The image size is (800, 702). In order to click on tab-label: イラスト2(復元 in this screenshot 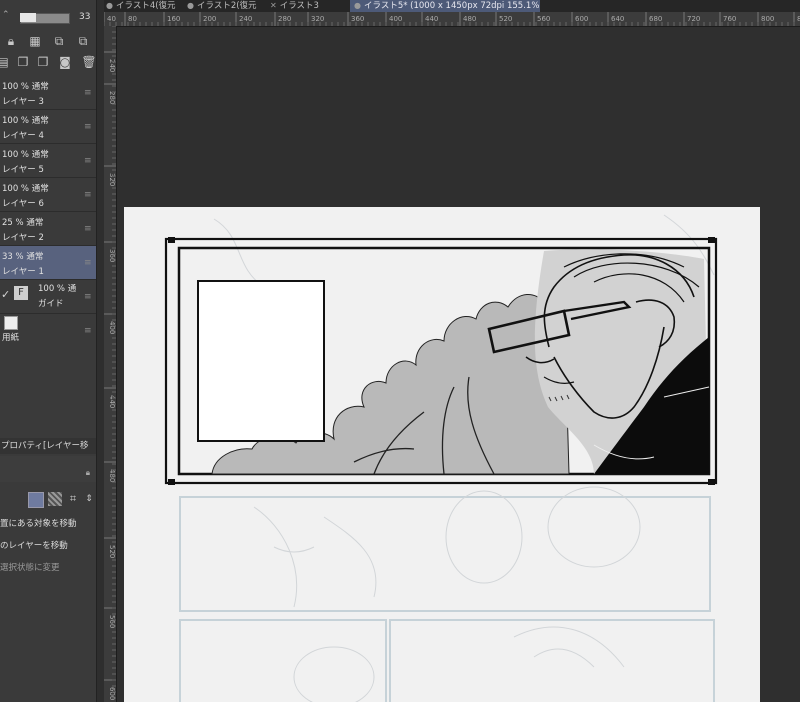, I will do `click(226, 6)`.